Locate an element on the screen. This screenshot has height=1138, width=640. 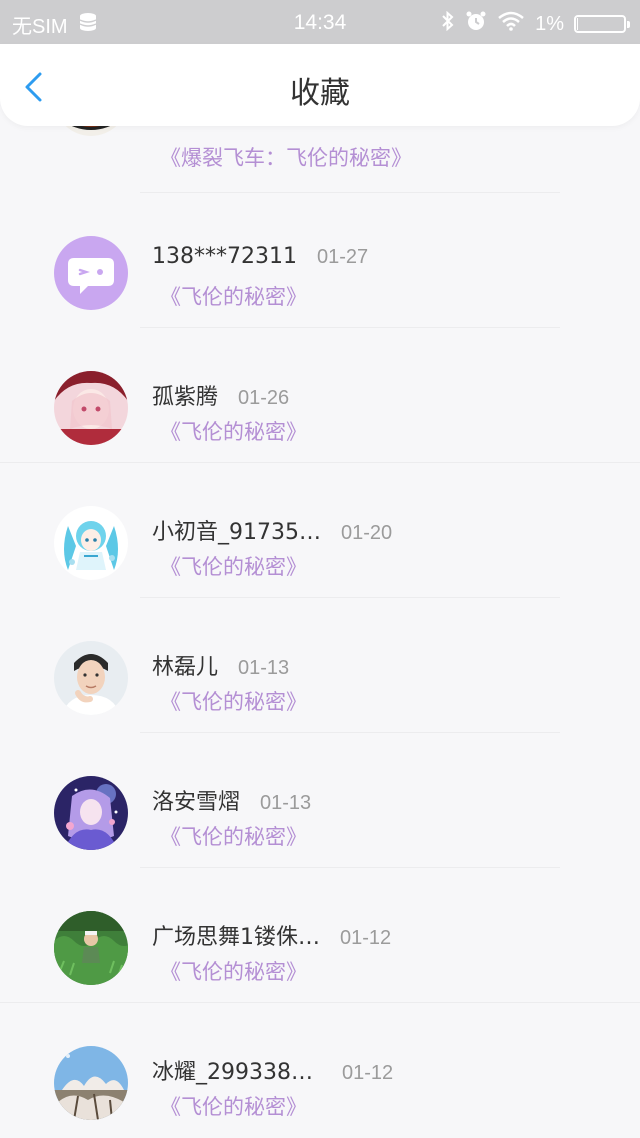
list-item: 孤紫腾 01-26 《飞伦的秘密》 is located at coordinates (320, 395).